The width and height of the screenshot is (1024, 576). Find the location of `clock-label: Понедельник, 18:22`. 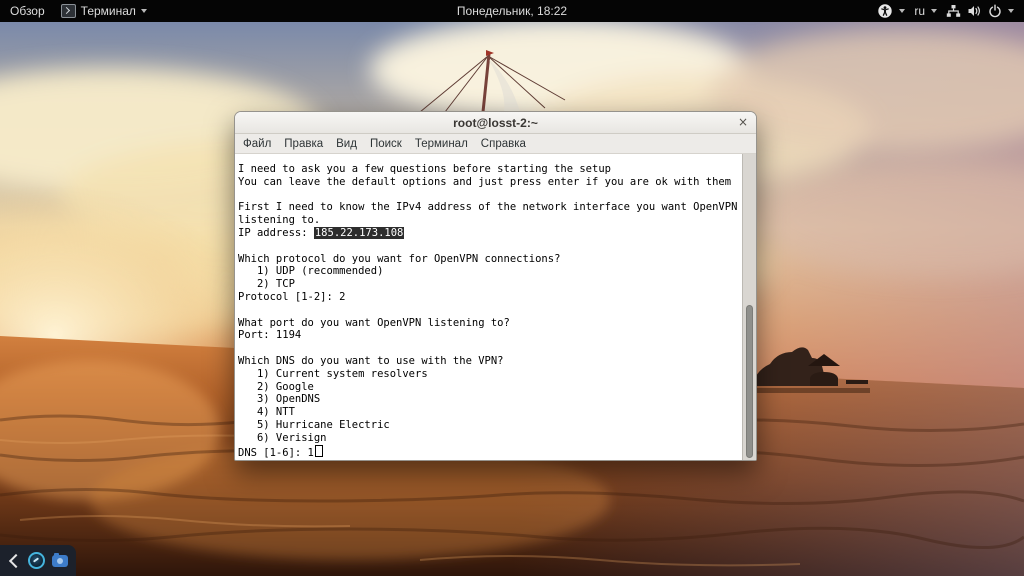

clock-label: Понедельник, 18:22 is located at coordinates (512, 11).